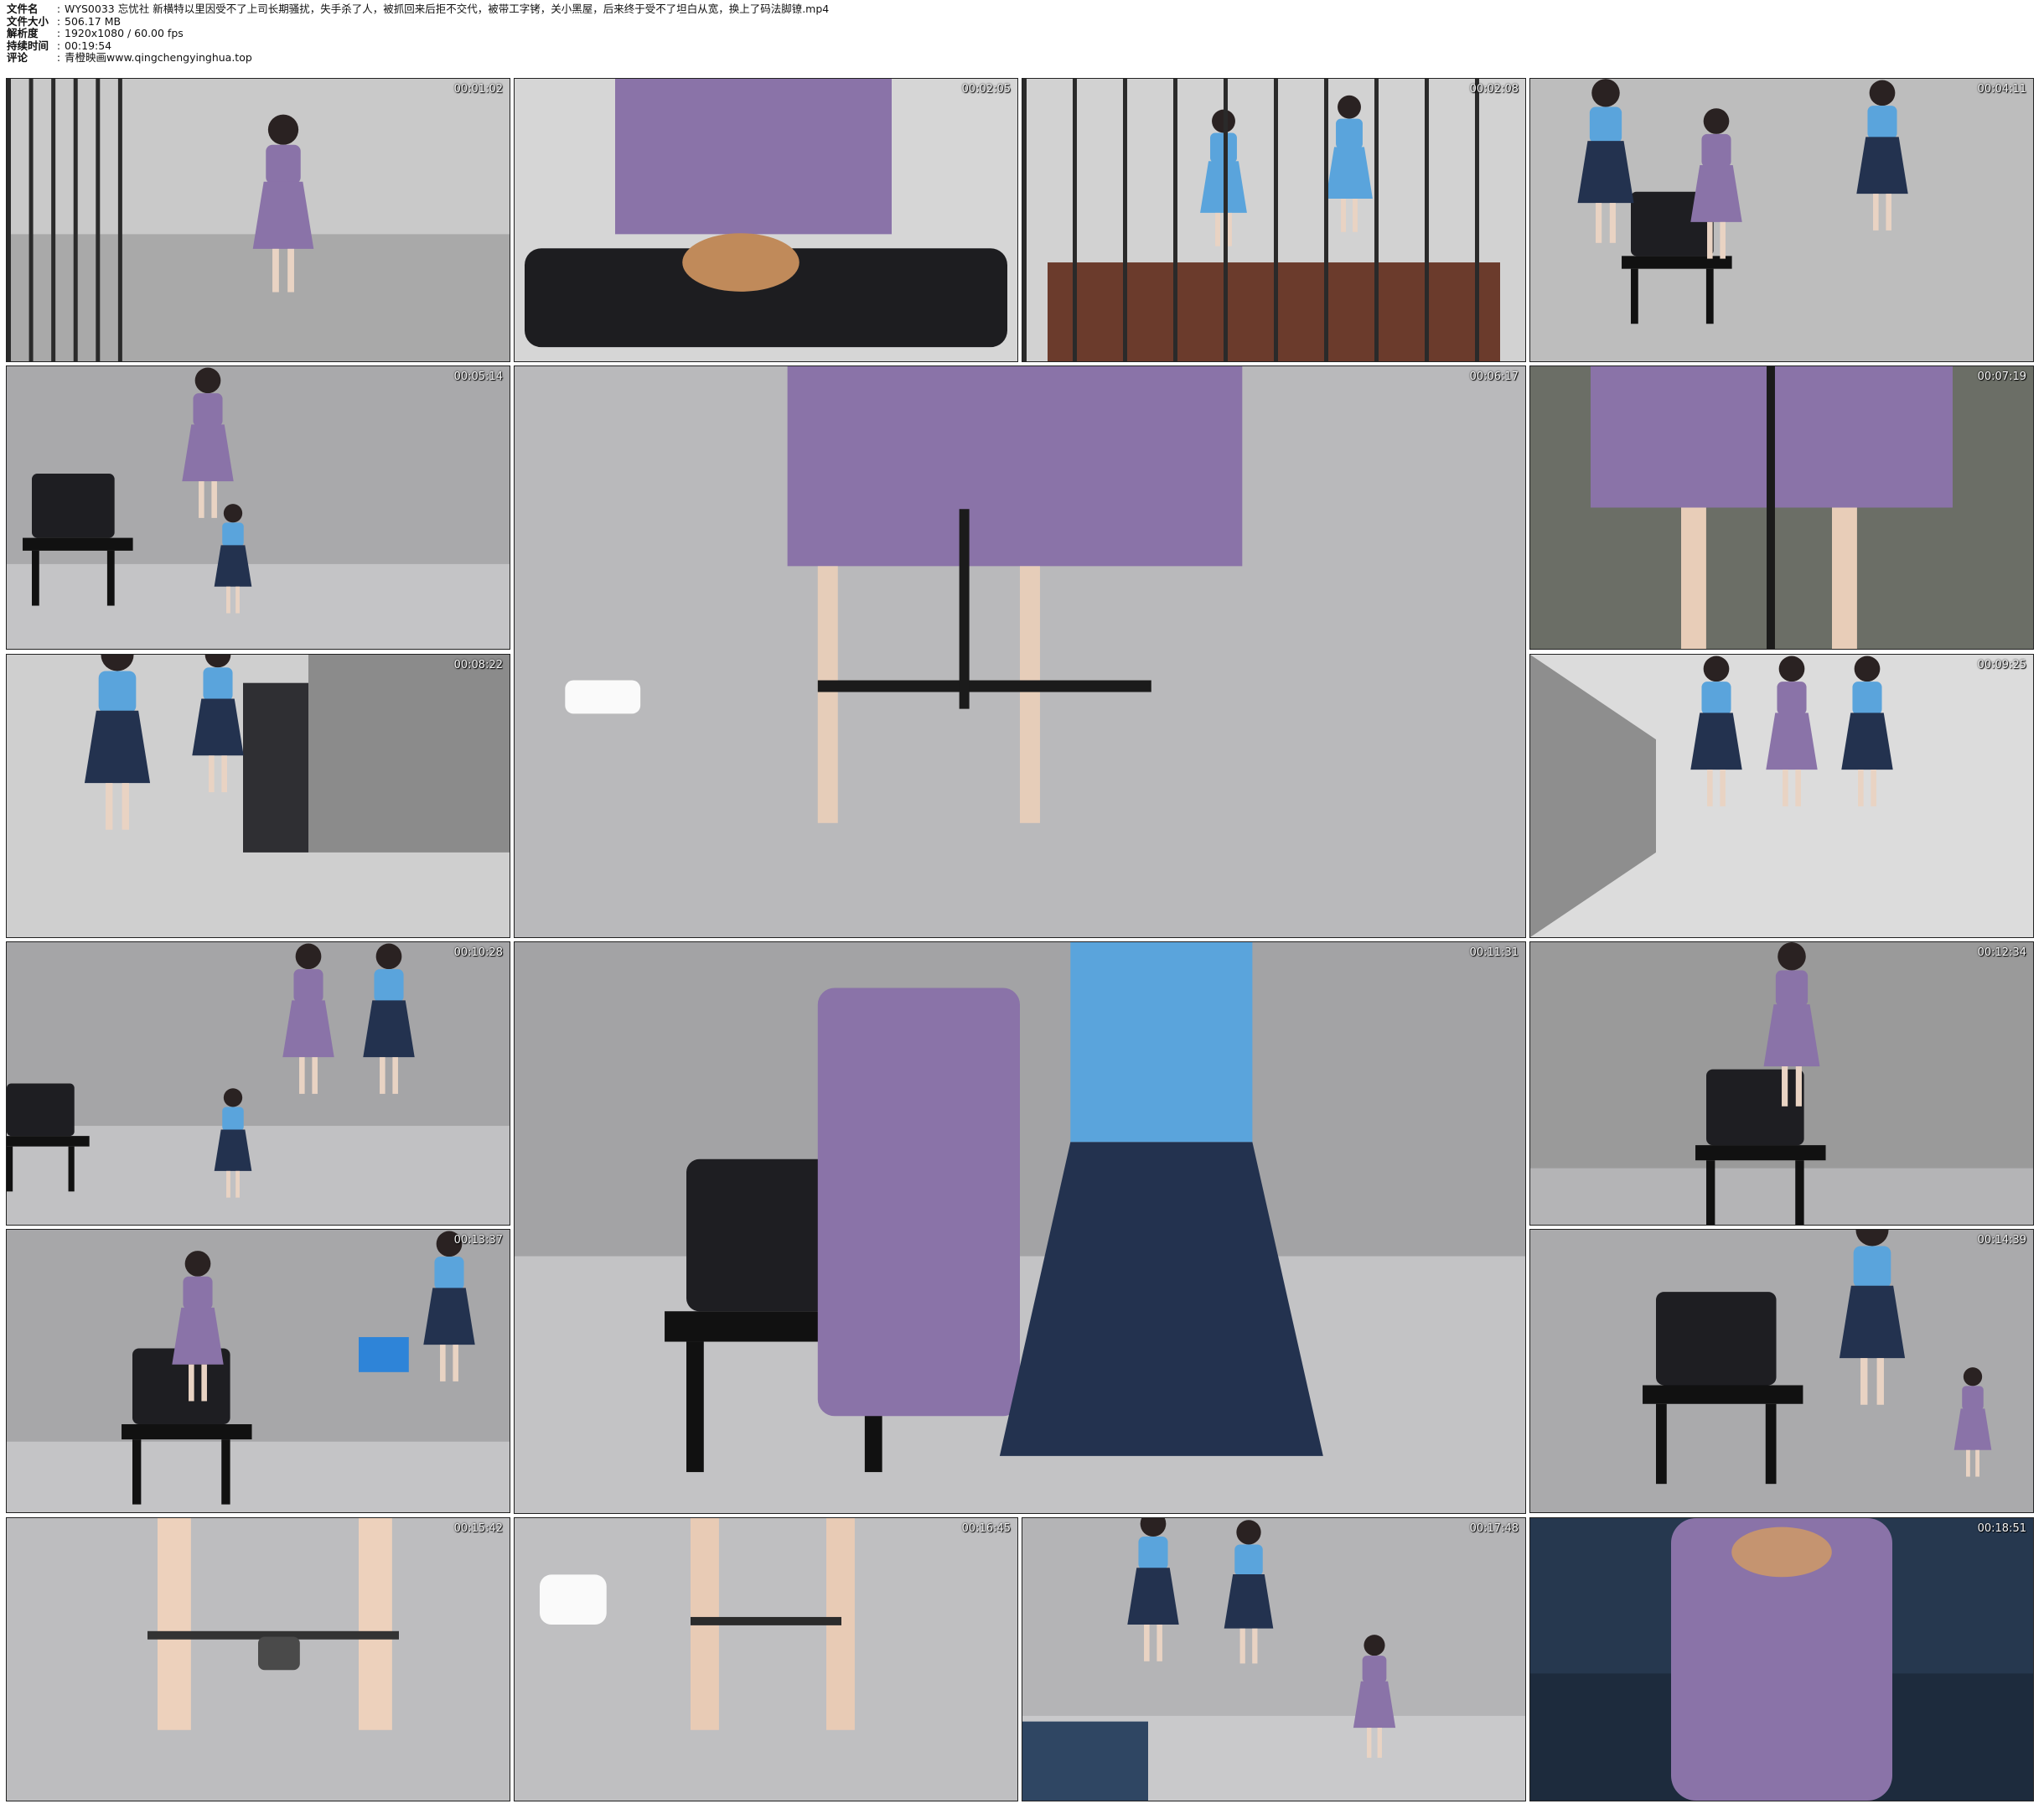  I want to click on thumbnail-timestamp: 00:07:19, so click(2001, 377).